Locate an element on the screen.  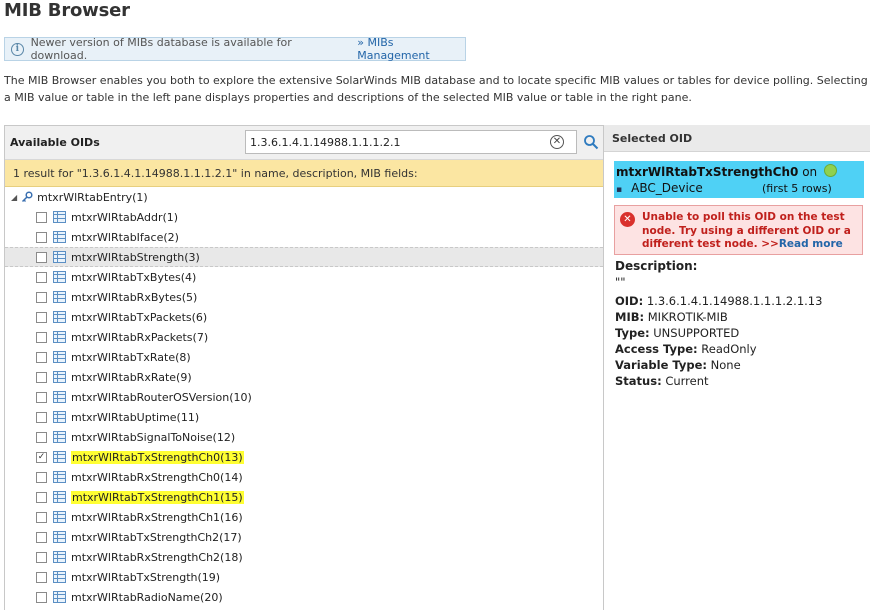
oid-label: OID: is located at coordinates (629, 301).